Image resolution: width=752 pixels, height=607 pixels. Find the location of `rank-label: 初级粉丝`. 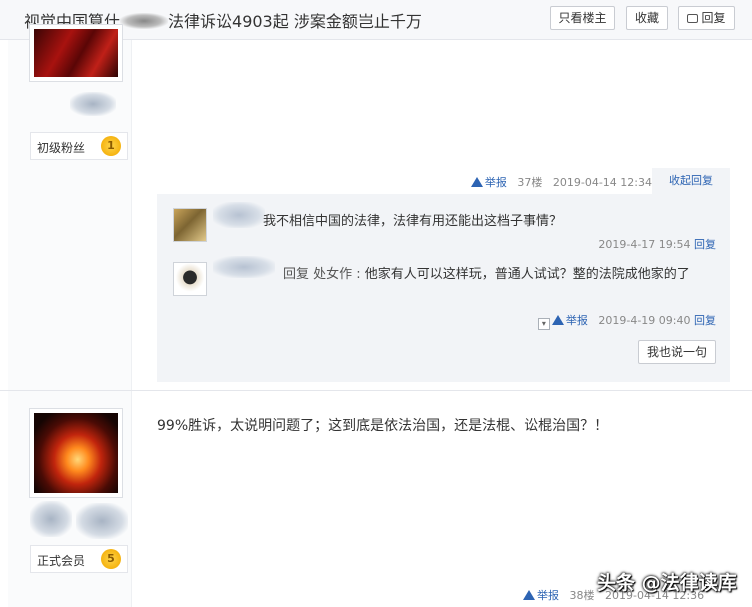

rank-label: 初级粉丝 is located at coordinates (61, 148).